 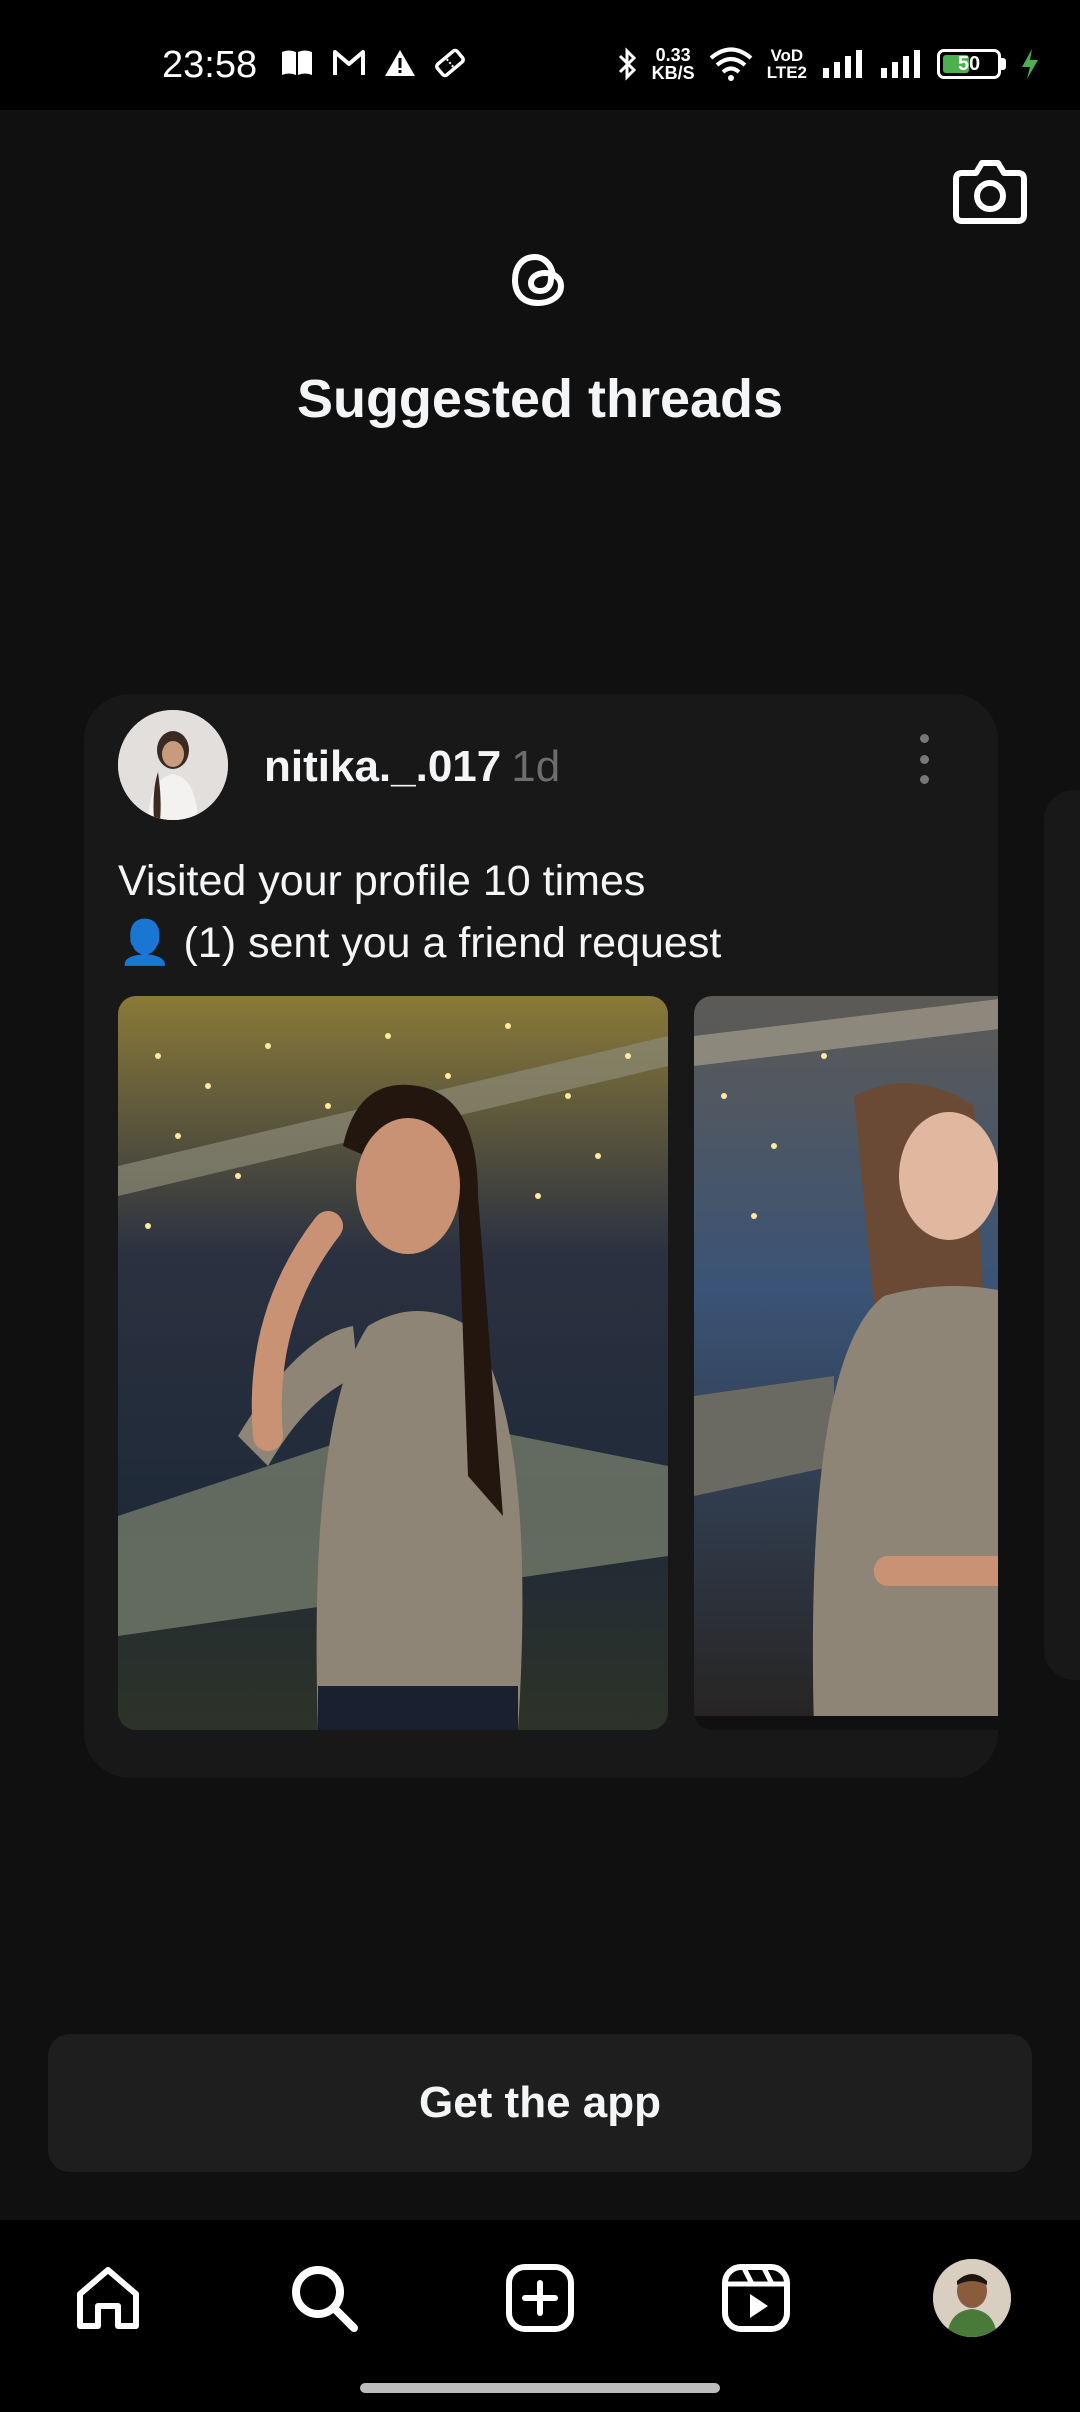 I want to click on book-icon, so click(x=297, y=62).